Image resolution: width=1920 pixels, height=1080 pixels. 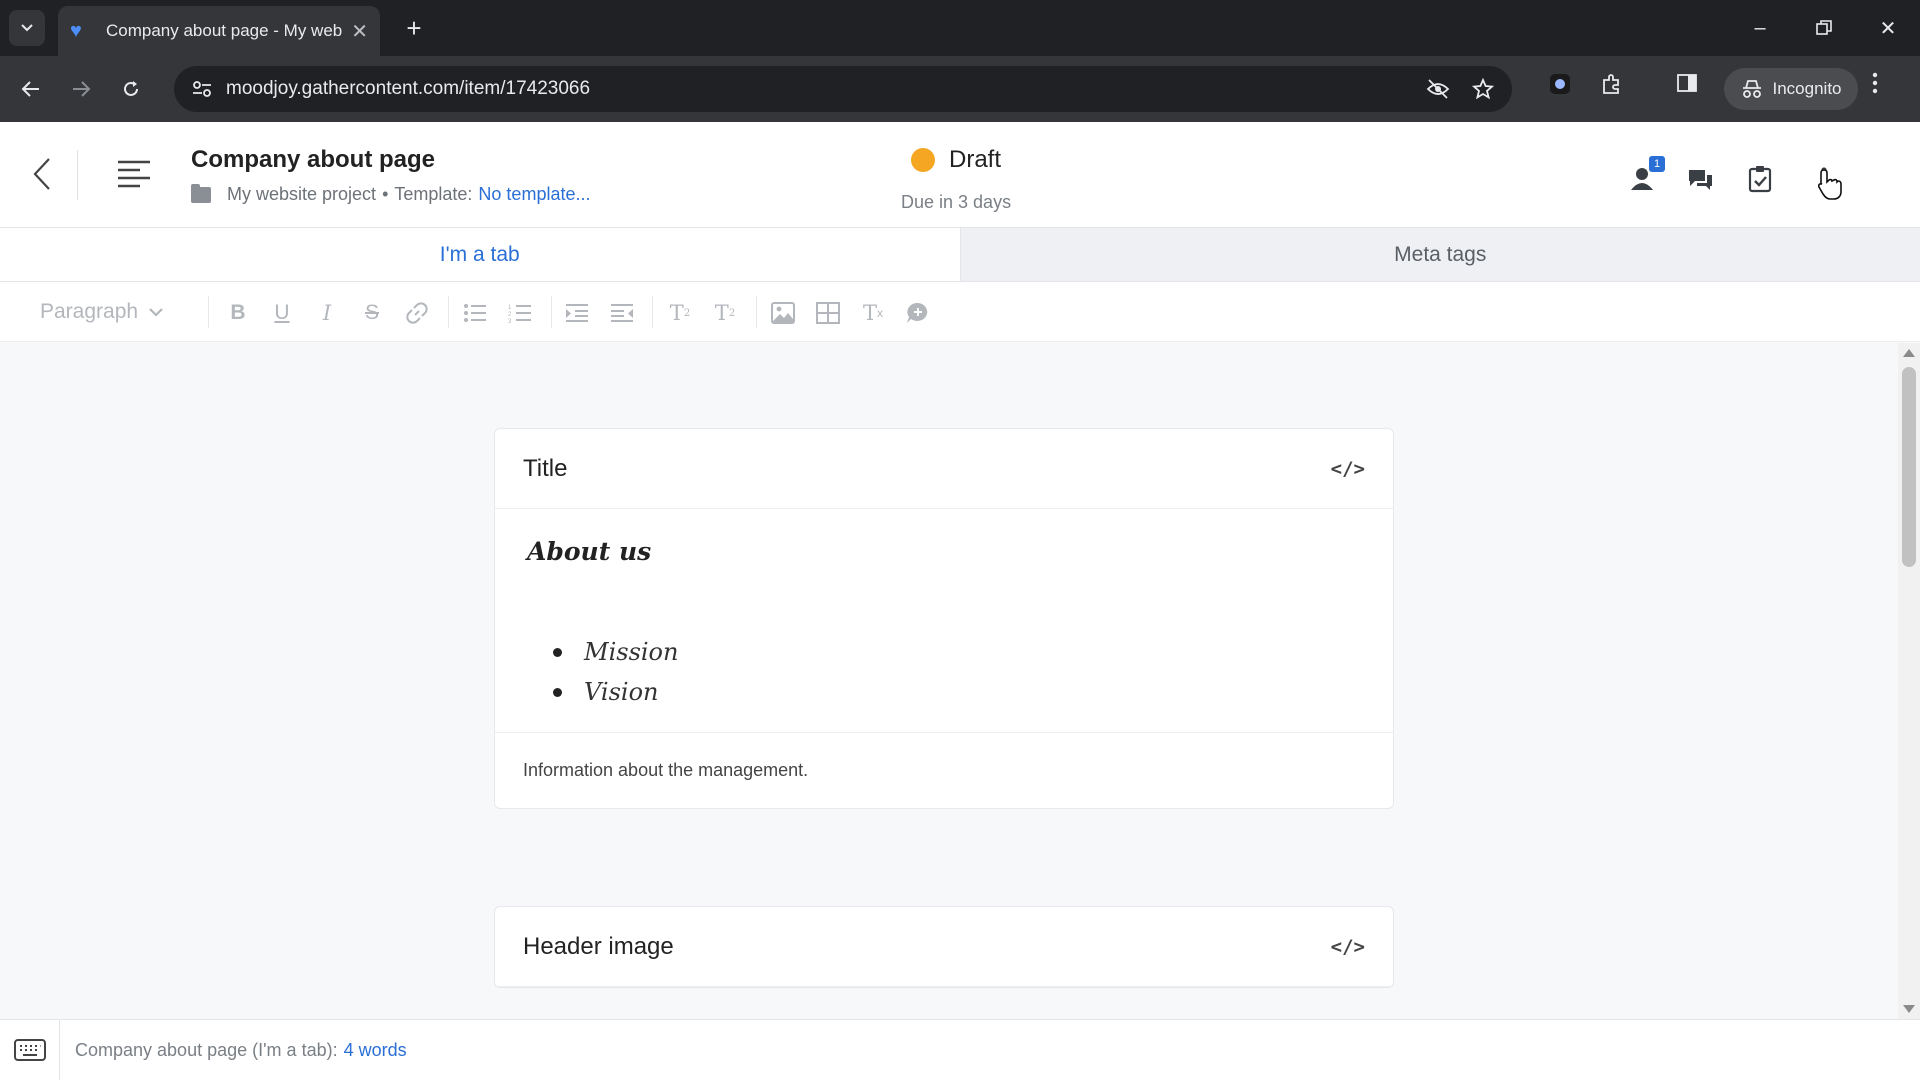 I want to click on incognito-profile: Incognito, so click(x=1791, y=89).